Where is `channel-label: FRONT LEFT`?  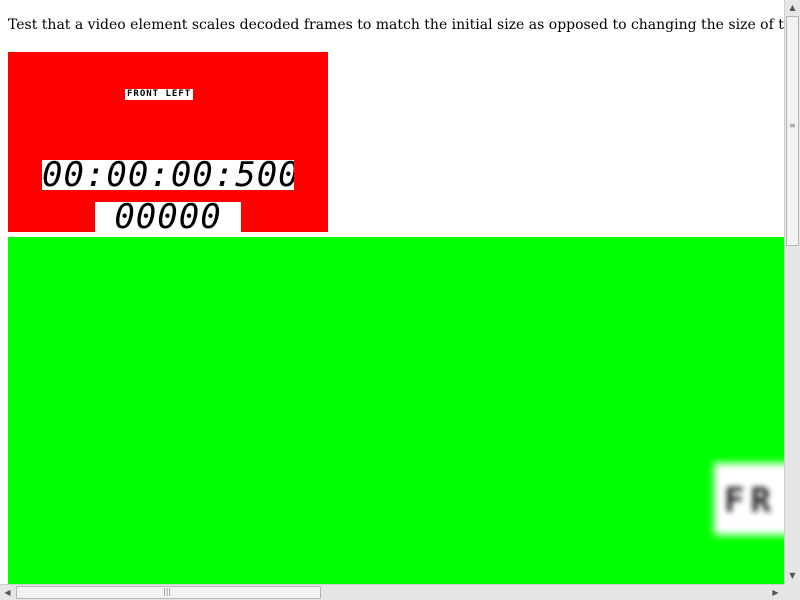 channel-label: FRONT LEFT is located at coordinates (159, 94).